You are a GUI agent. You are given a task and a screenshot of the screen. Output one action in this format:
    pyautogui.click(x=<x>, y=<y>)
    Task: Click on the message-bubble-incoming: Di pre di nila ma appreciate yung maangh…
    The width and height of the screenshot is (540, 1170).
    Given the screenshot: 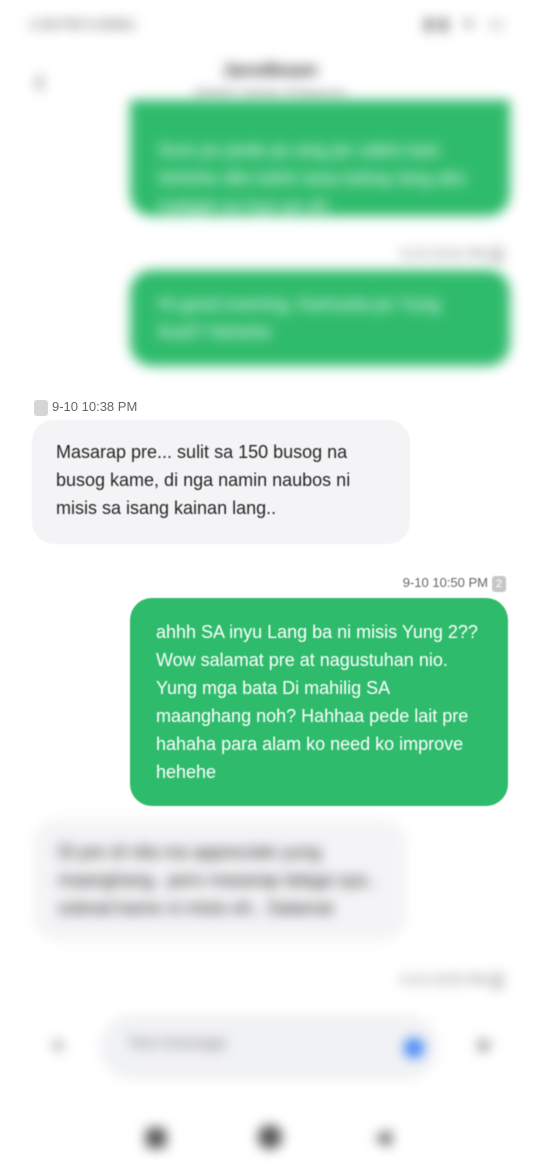 What is the action you would take?
    pyautogui.click(x=220, y=880)
    